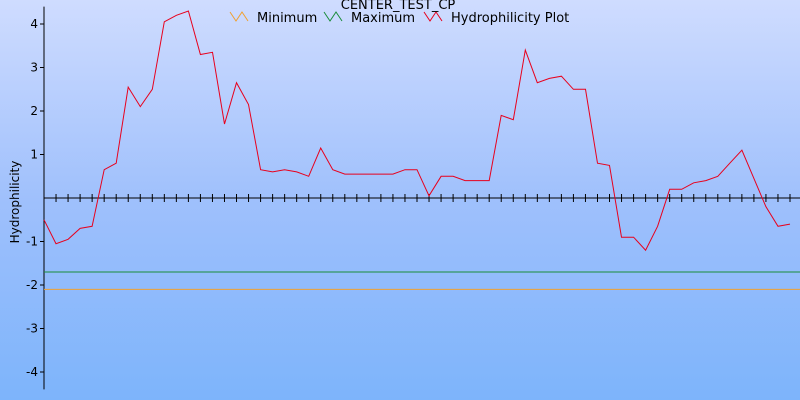 The width and height of the screenshot is (800, 400). What do you see at coordinates (32, 329) in the screenshot?
I see `y-tick-label: -3` at bounding box center [32, 329].